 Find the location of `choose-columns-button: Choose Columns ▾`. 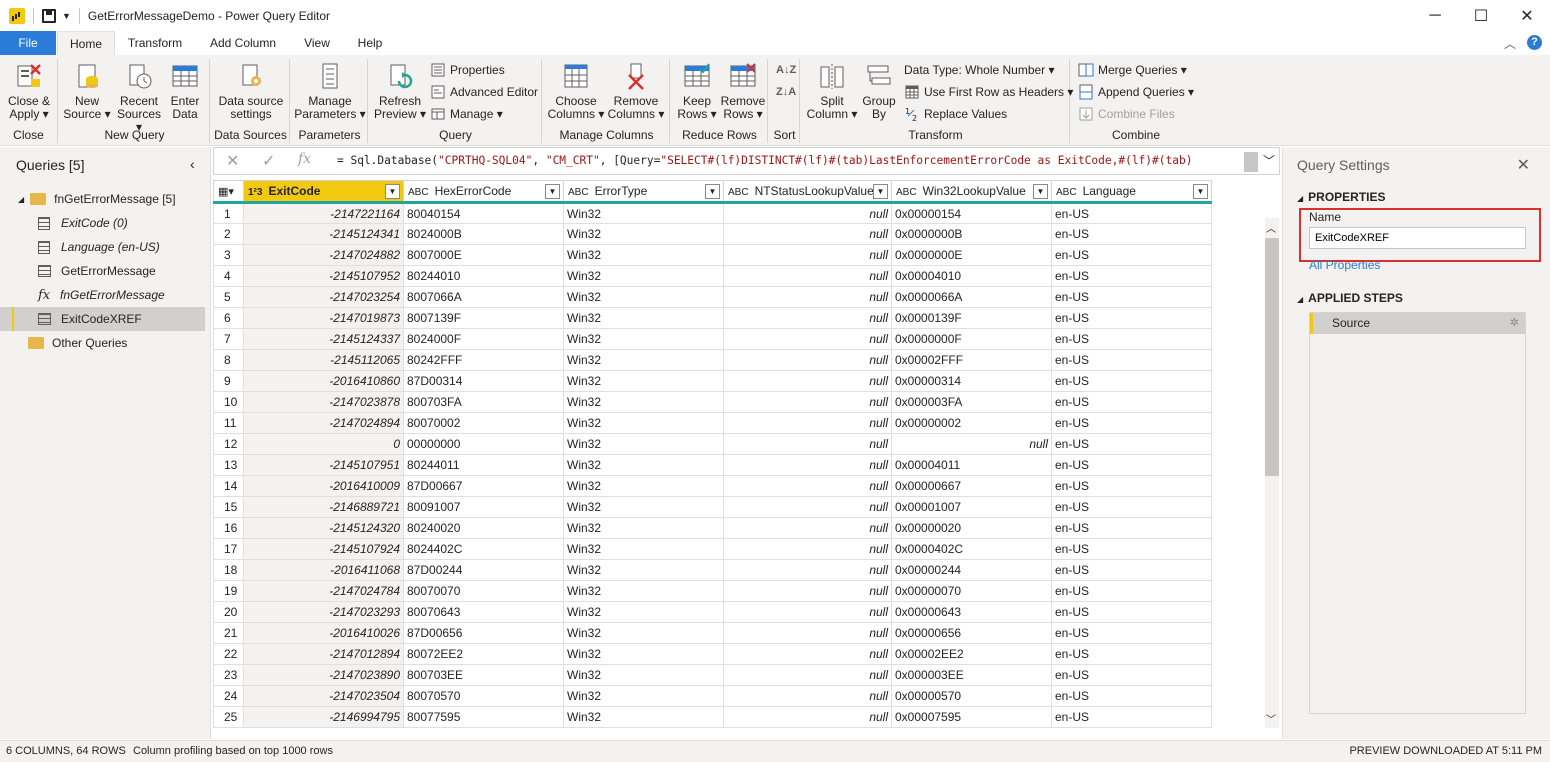

choose-columns-button: Choose Columns ▾ is located at coordinates (576, 91).